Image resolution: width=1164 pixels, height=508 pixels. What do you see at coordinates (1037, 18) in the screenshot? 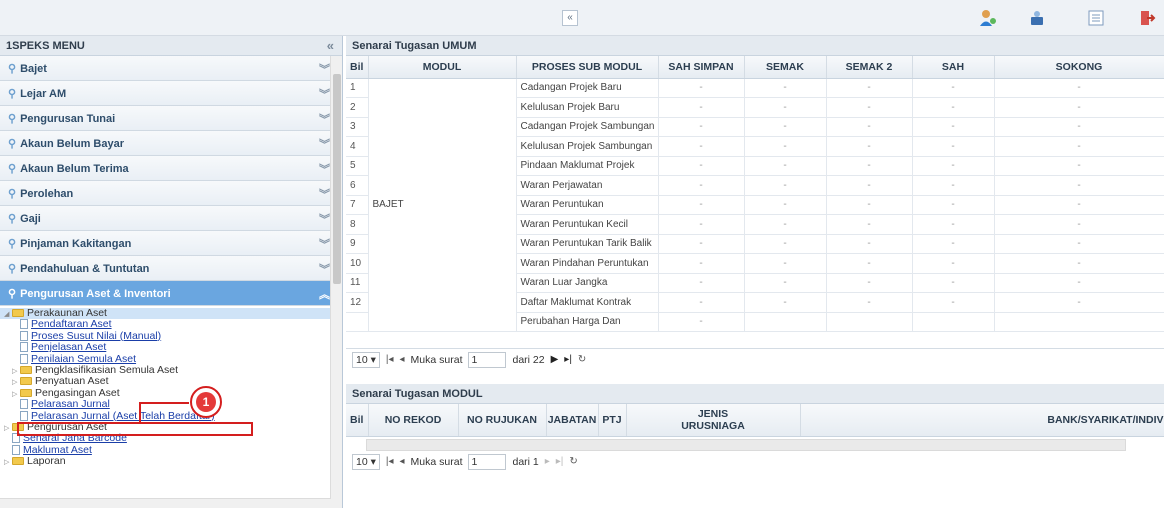
I see `person-lock-icon` at bounding box center [1037, 18].